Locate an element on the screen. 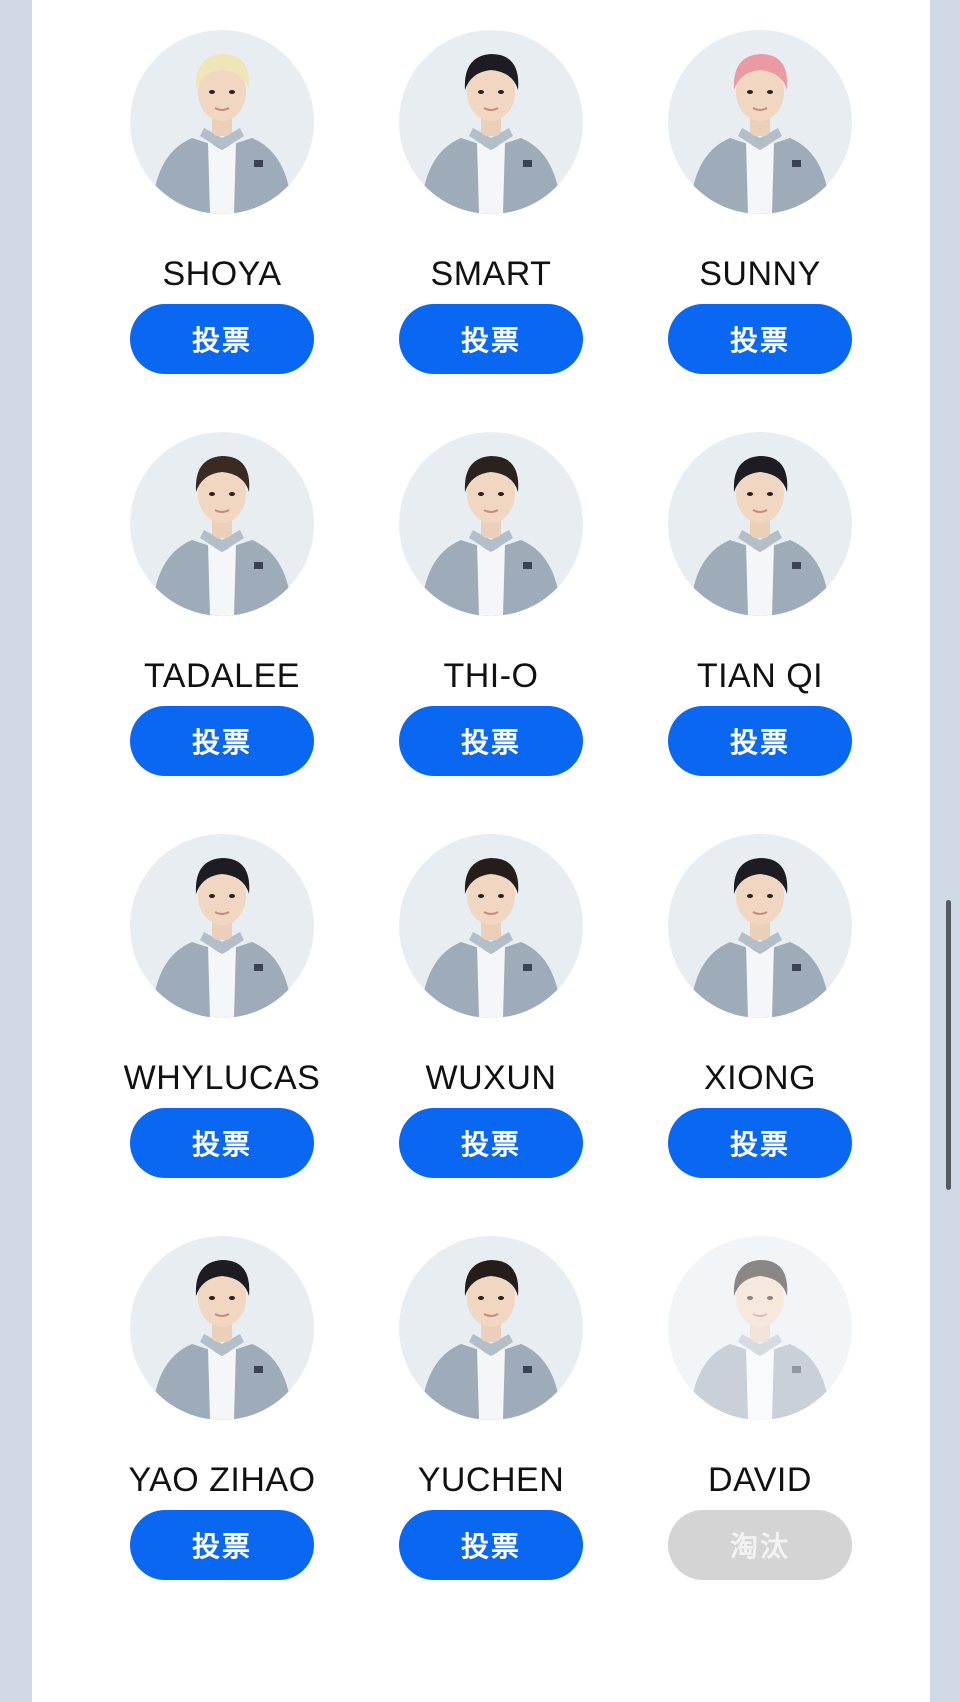  contestant-card-wuxun: WUXUN 投票 is located at coordinates (491, 1014).